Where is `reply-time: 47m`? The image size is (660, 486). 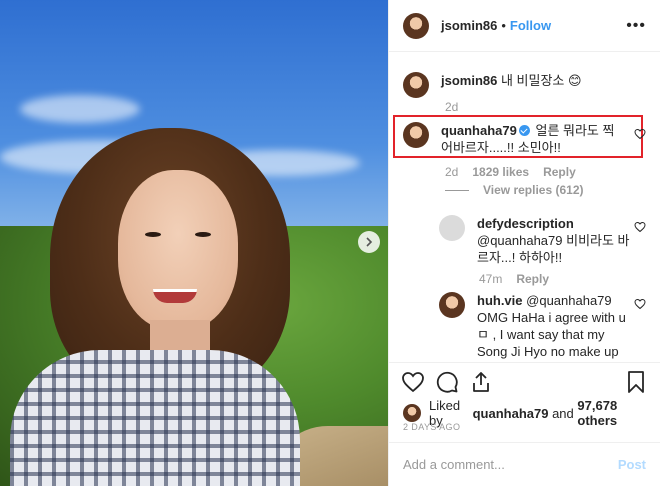 reply-time: 47m is located at coordinates (491, 279).